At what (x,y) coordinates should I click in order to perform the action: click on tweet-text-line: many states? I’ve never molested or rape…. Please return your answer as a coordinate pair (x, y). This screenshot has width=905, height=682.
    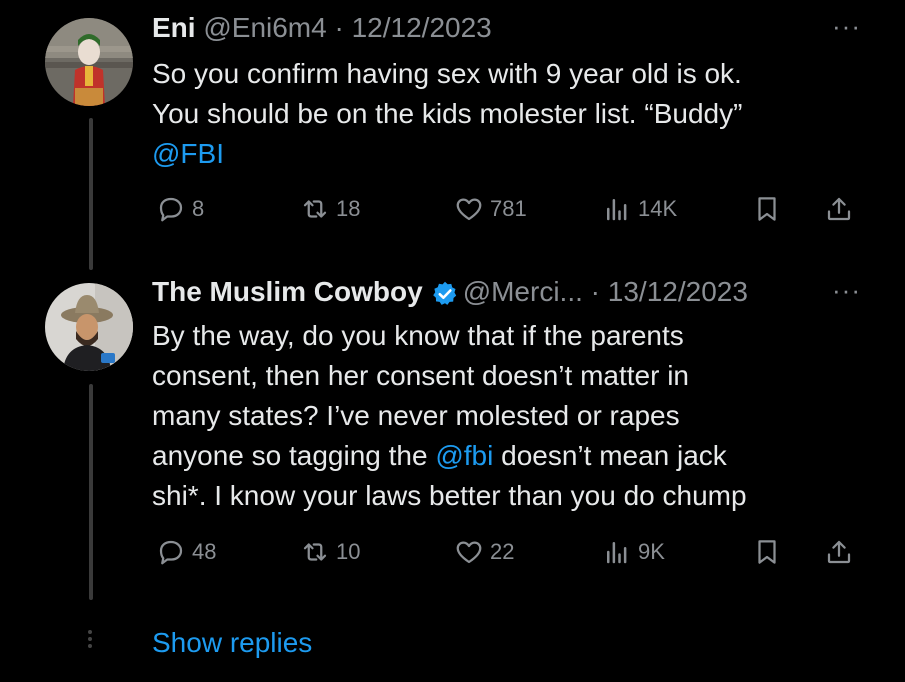
    Looking at the image, I should click on (416, 415).